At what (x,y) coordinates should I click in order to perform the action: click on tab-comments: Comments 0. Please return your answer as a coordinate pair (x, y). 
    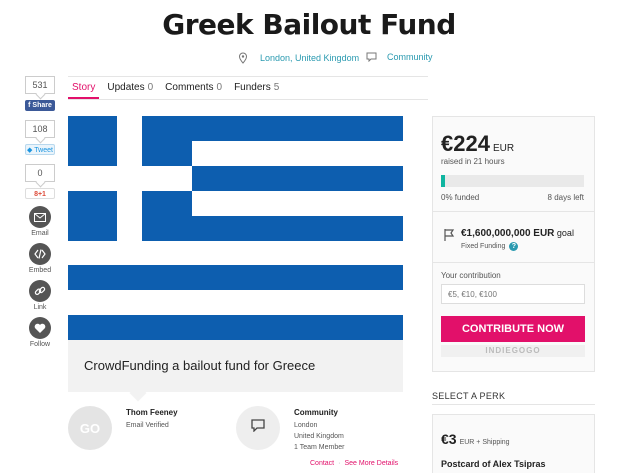
    Looking at the image, I should click on (193, 88).